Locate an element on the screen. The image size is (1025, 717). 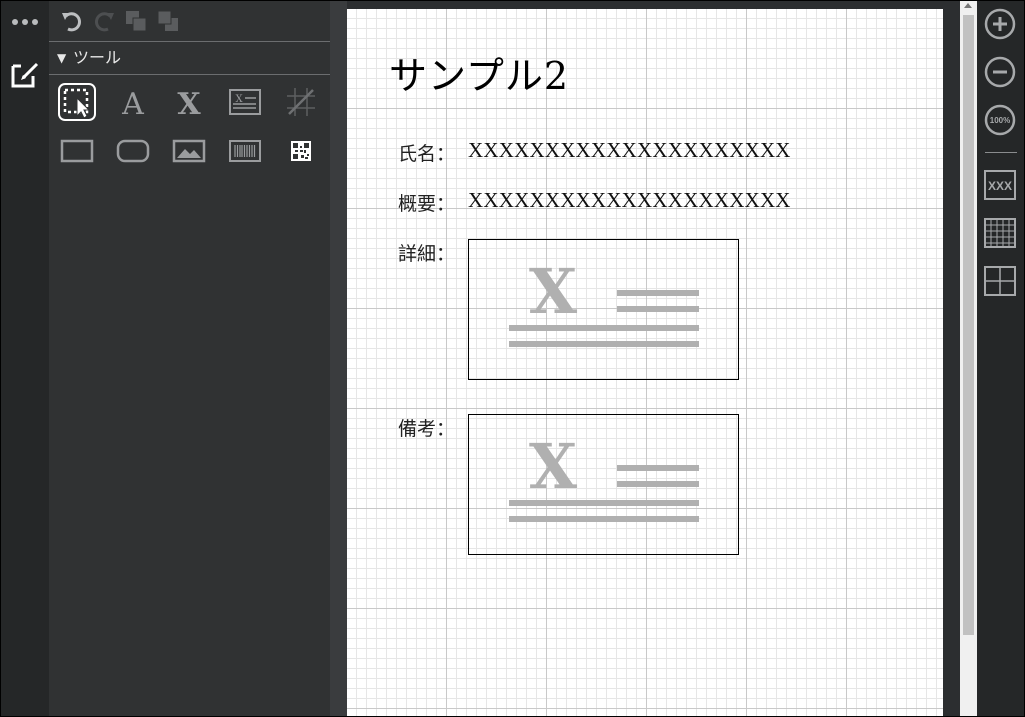
show-variables-label: XXX is located at coordinates (1000, 186).